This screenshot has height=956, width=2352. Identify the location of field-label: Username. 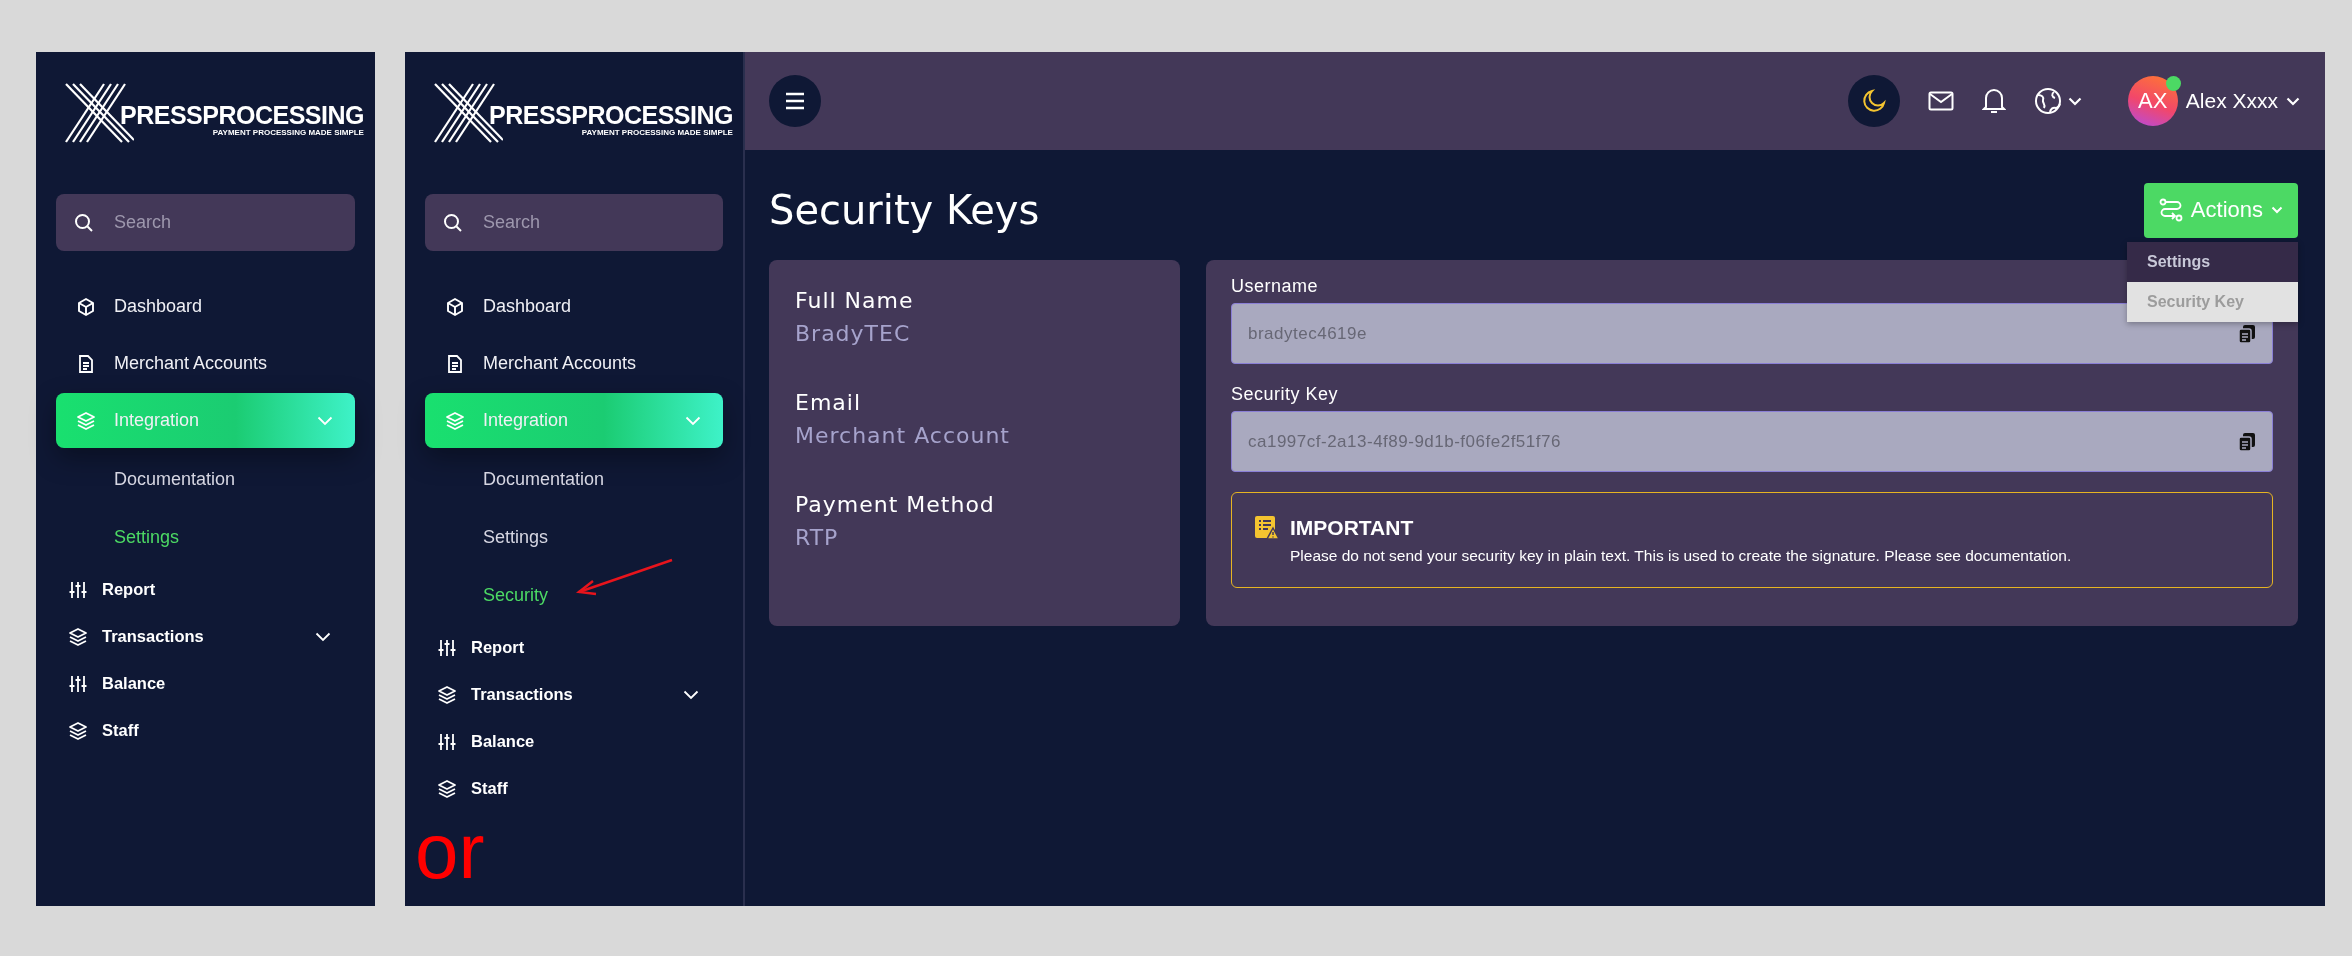
(1275, 286).